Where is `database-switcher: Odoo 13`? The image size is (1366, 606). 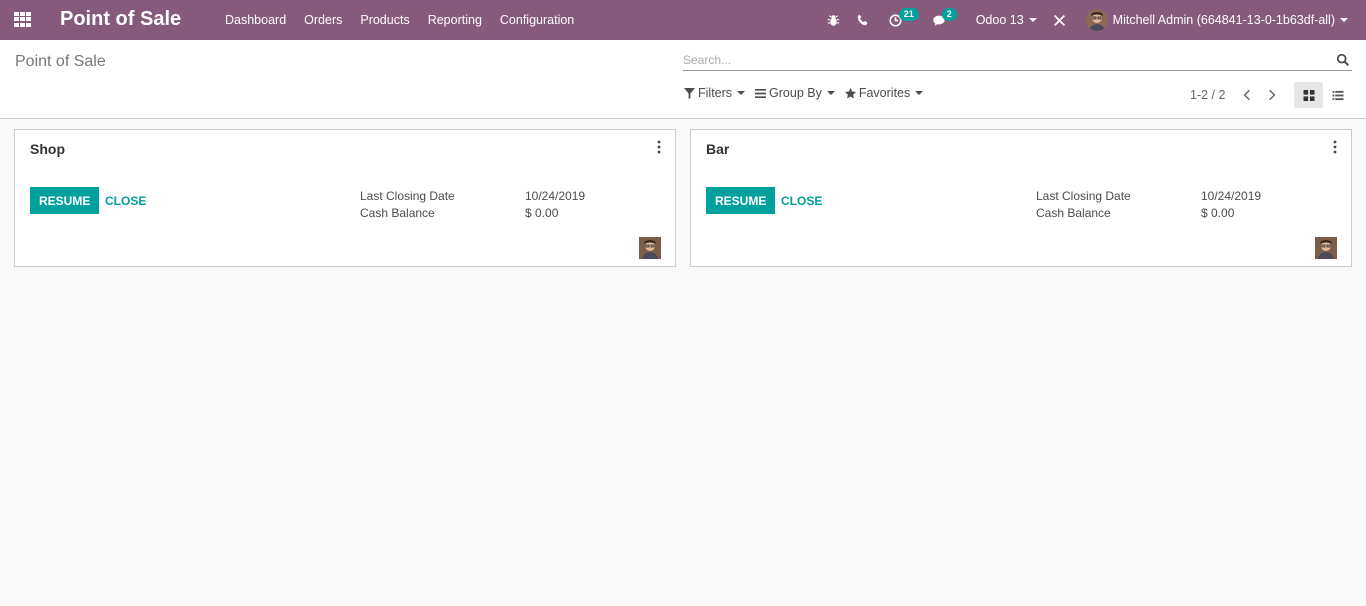 database-switcher: Odoo 13 is located at coordinates (1006, 20).